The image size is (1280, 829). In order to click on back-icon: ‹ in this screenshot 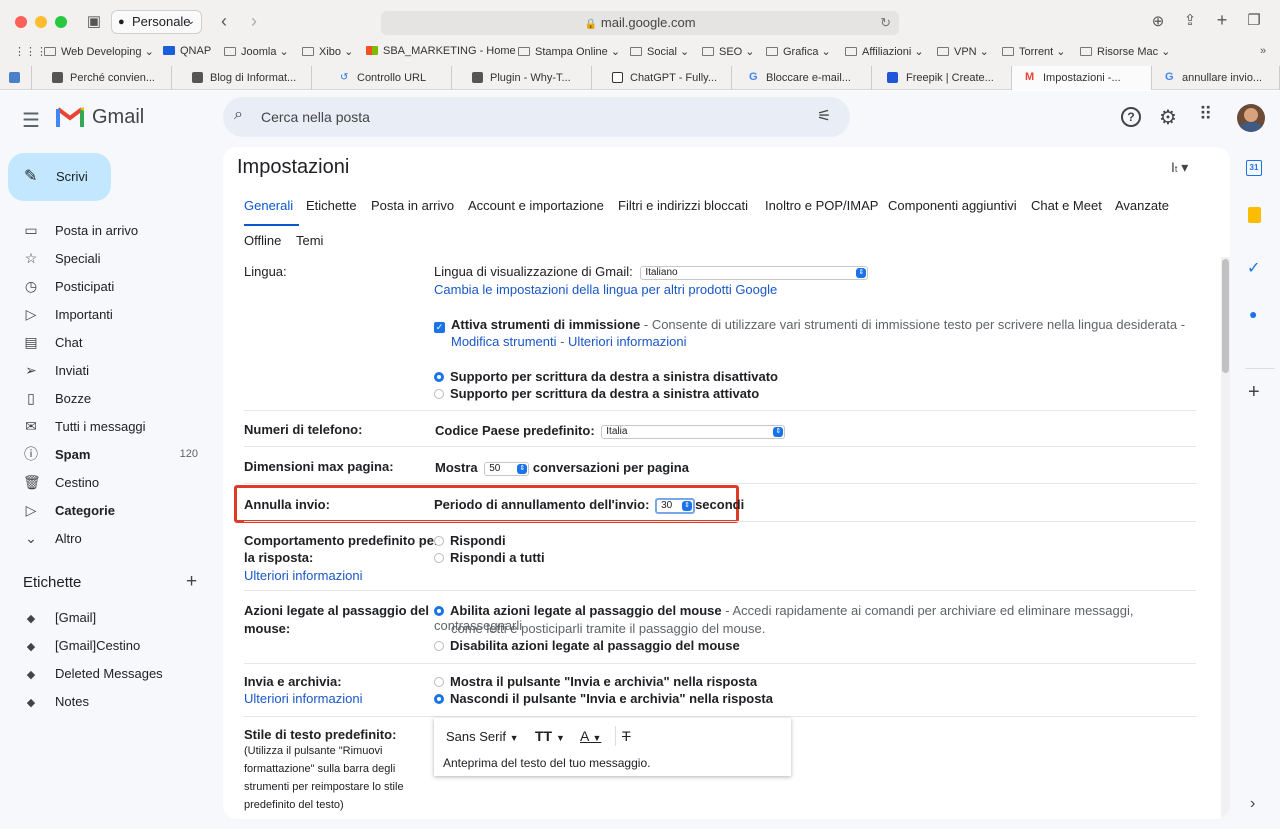, I will do `click(224, 21)`.